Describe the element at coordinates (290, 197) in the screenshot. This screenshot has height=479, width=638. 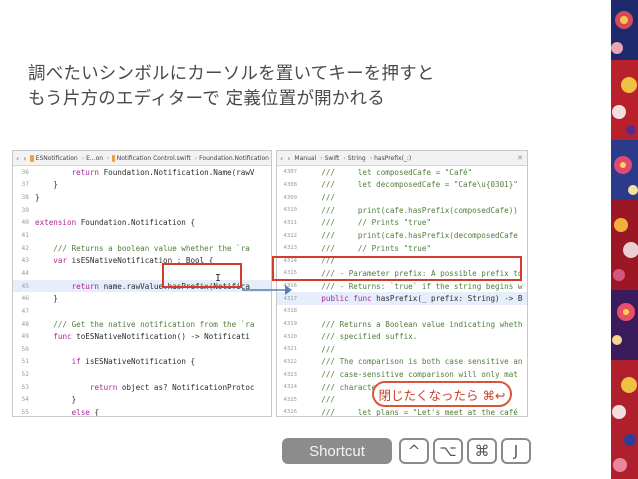
I see `line-number: 4309` at that location.